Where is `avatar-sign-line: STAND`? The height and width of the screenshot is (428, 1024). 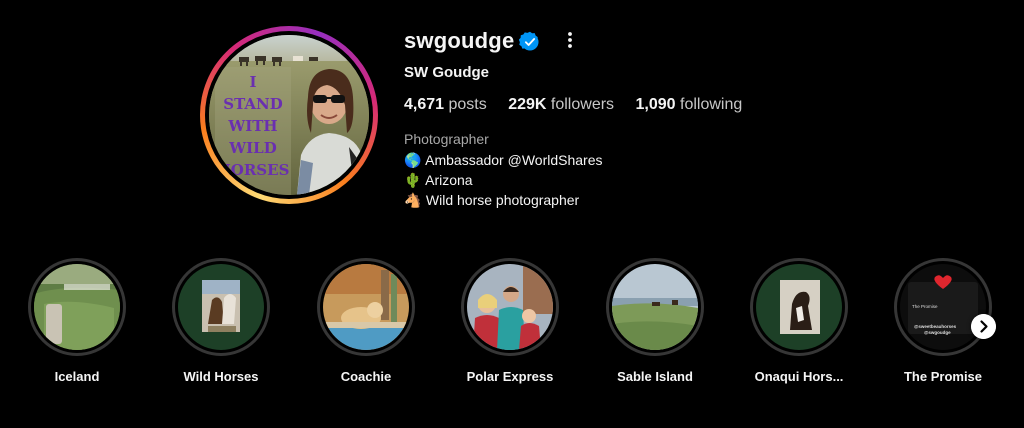 avatar-sign-line: STAND is located at coordinates (253, 104).